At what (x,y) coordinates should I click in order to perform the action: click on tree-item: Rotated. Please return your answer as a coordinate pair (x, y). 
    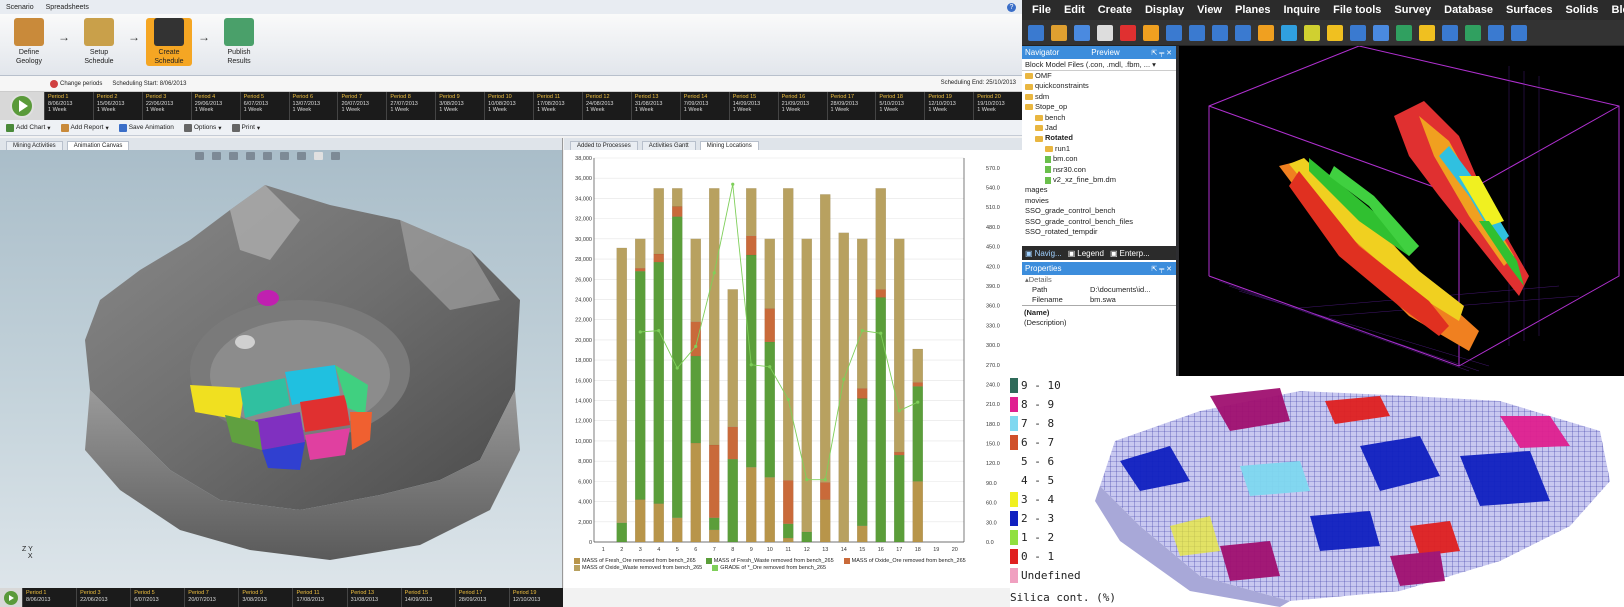
    Looking at the image, I should click on (1100, 138).